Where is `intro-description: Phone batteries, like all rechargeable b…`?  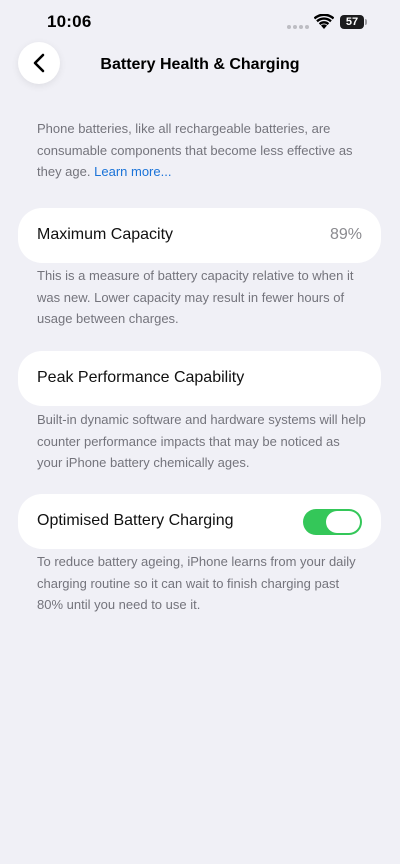 intro-description: Phone batteries, like all rechargeable b… is located at coordinates (201, 150).